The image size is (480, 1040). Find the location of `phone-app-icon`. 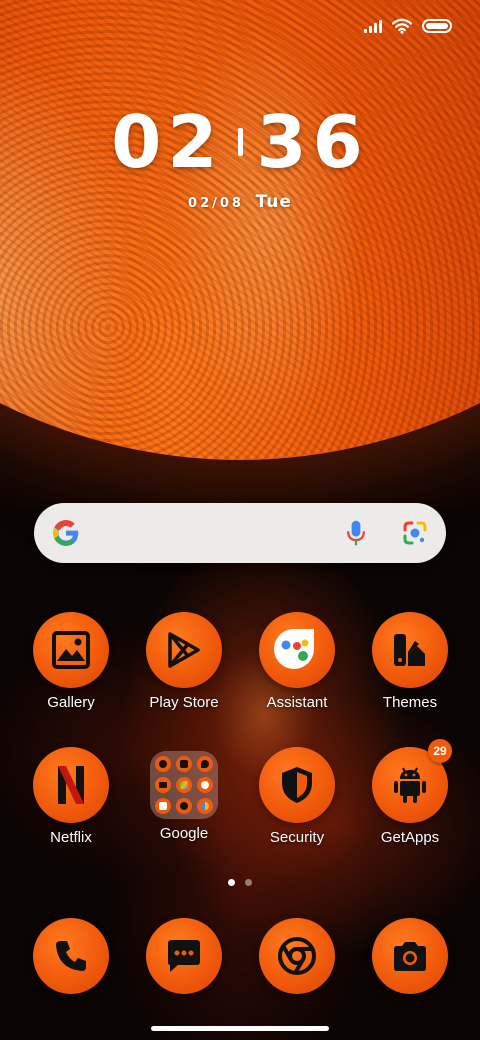

phone-app-icon is located at coordinates (71, 956).